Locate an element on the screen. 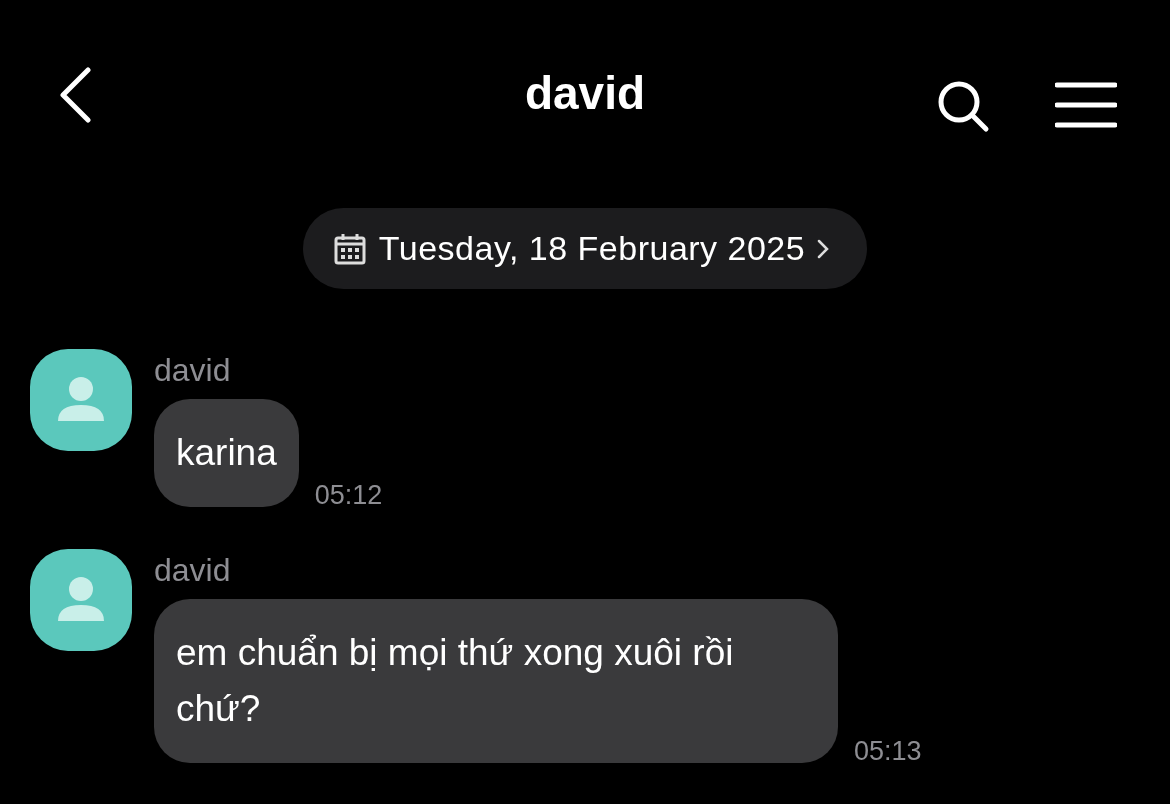 The width and height of the screenshot is (1170, 804). message-time: 05:13 is located at coordinates (888, 751).